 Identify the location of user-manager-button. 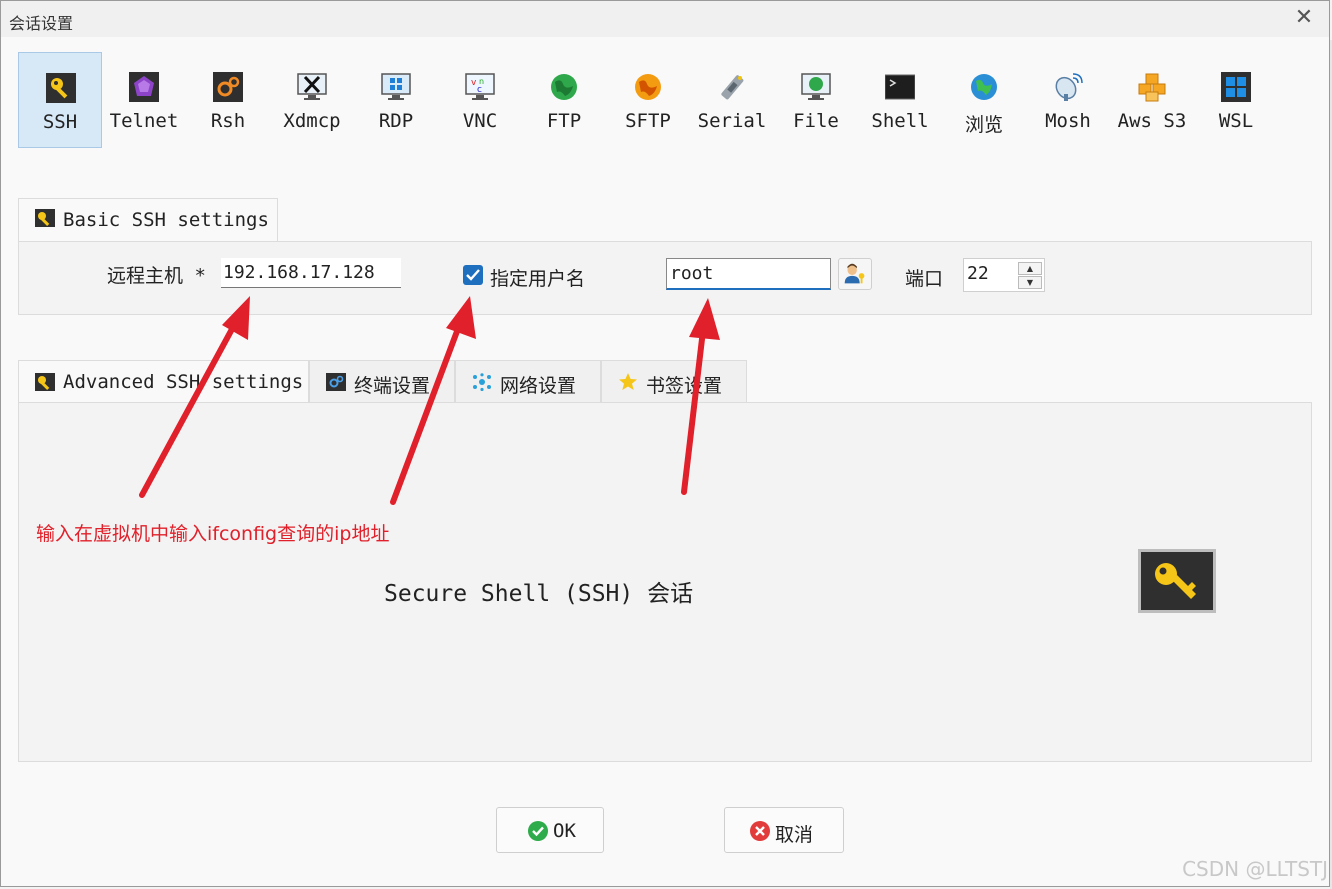
(855, 274).